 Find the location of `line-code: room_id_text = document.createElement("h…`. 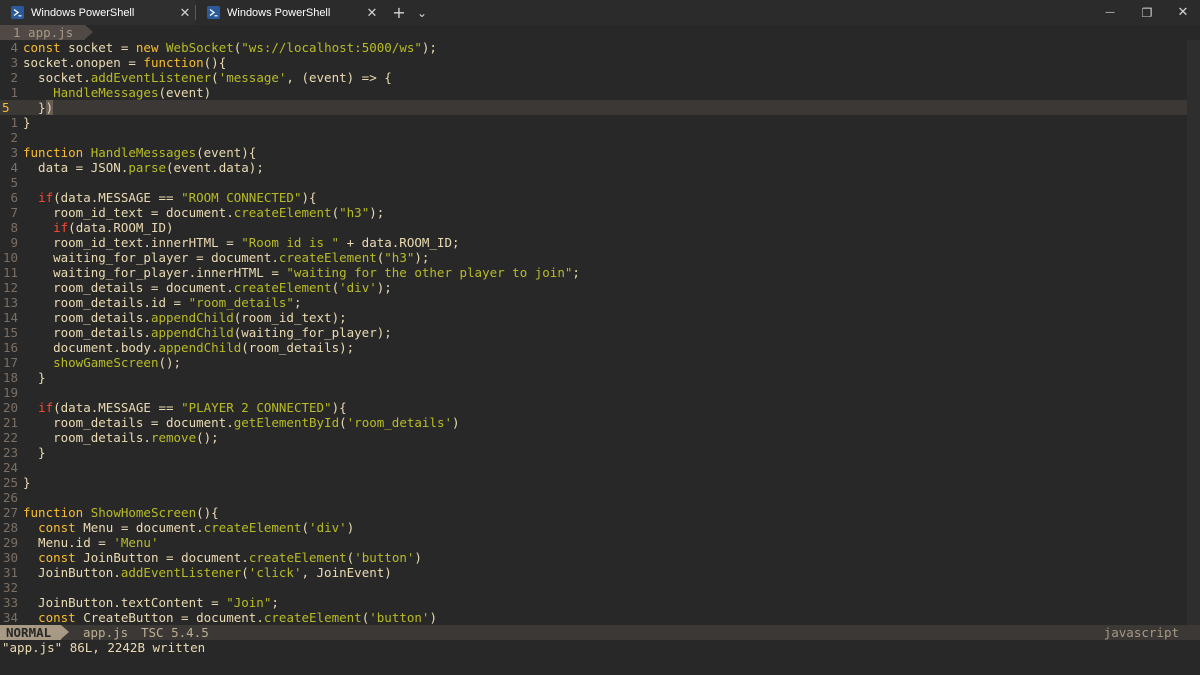

line-code: room_id_text = document.createElement("h… is located at coordinates (204, 212).